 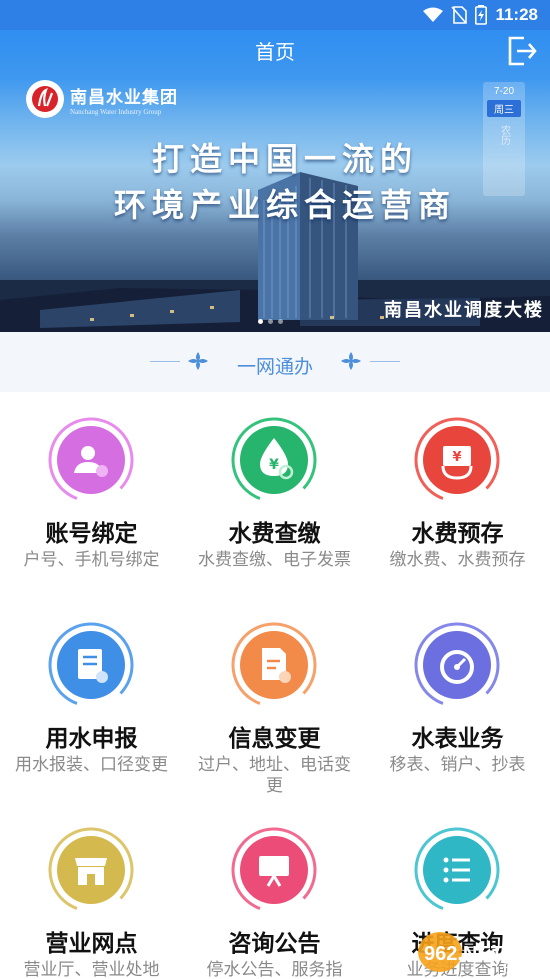 What do you see at coordinates (518, 968) in the screenshot?
I see `watermark-subtext: 乐游网` at bounding box center [518, 968].